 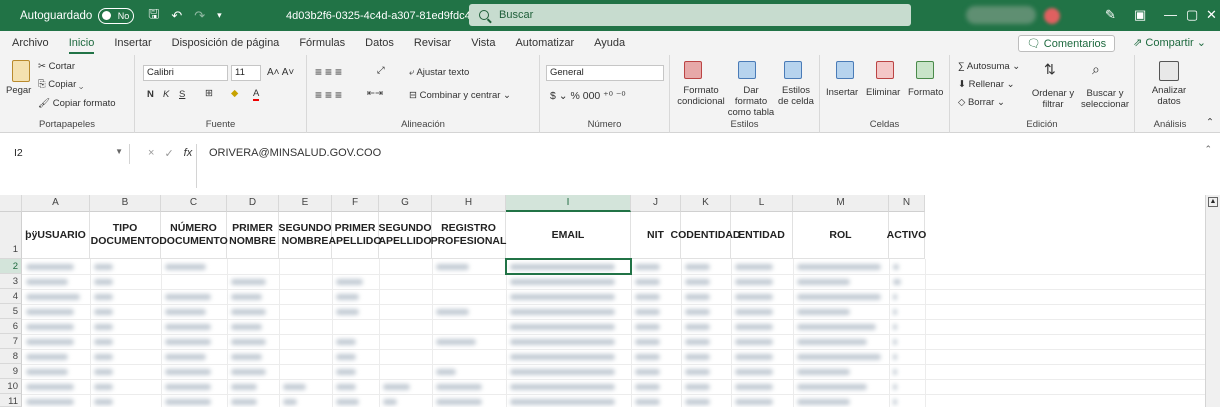 What do you see at coordinates (796, 96) in the screenshot?
I see `cell-styles-button: Estilos de celda` at bounding box center [796, 96].